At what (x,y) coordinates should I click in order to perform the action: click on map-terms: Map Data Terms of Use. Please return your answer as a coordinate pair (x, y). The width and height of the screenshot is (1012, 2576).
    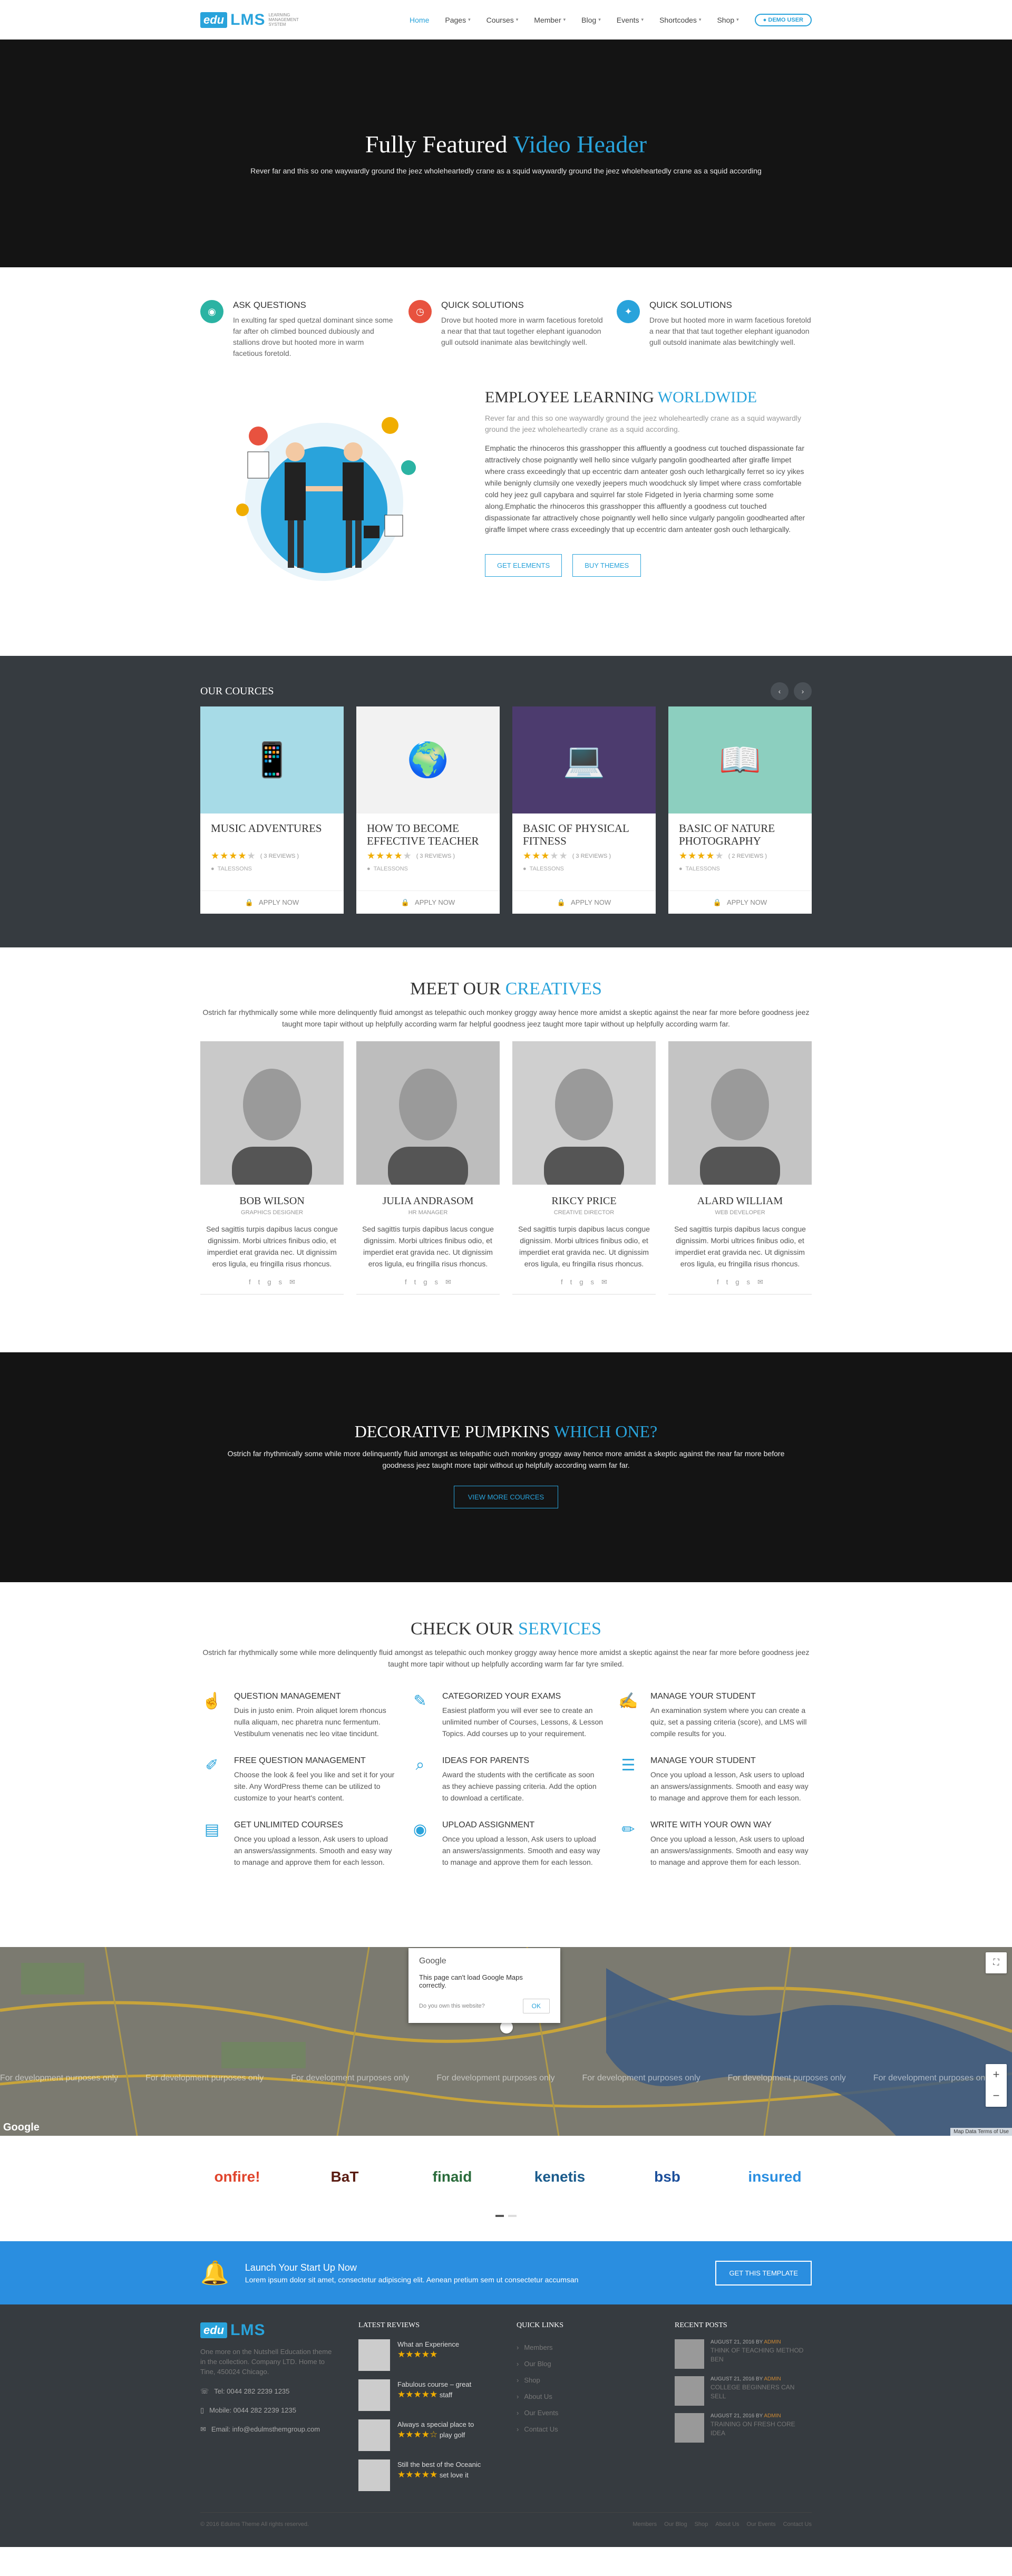
    Looking at the image, I should click on (981, 2132).